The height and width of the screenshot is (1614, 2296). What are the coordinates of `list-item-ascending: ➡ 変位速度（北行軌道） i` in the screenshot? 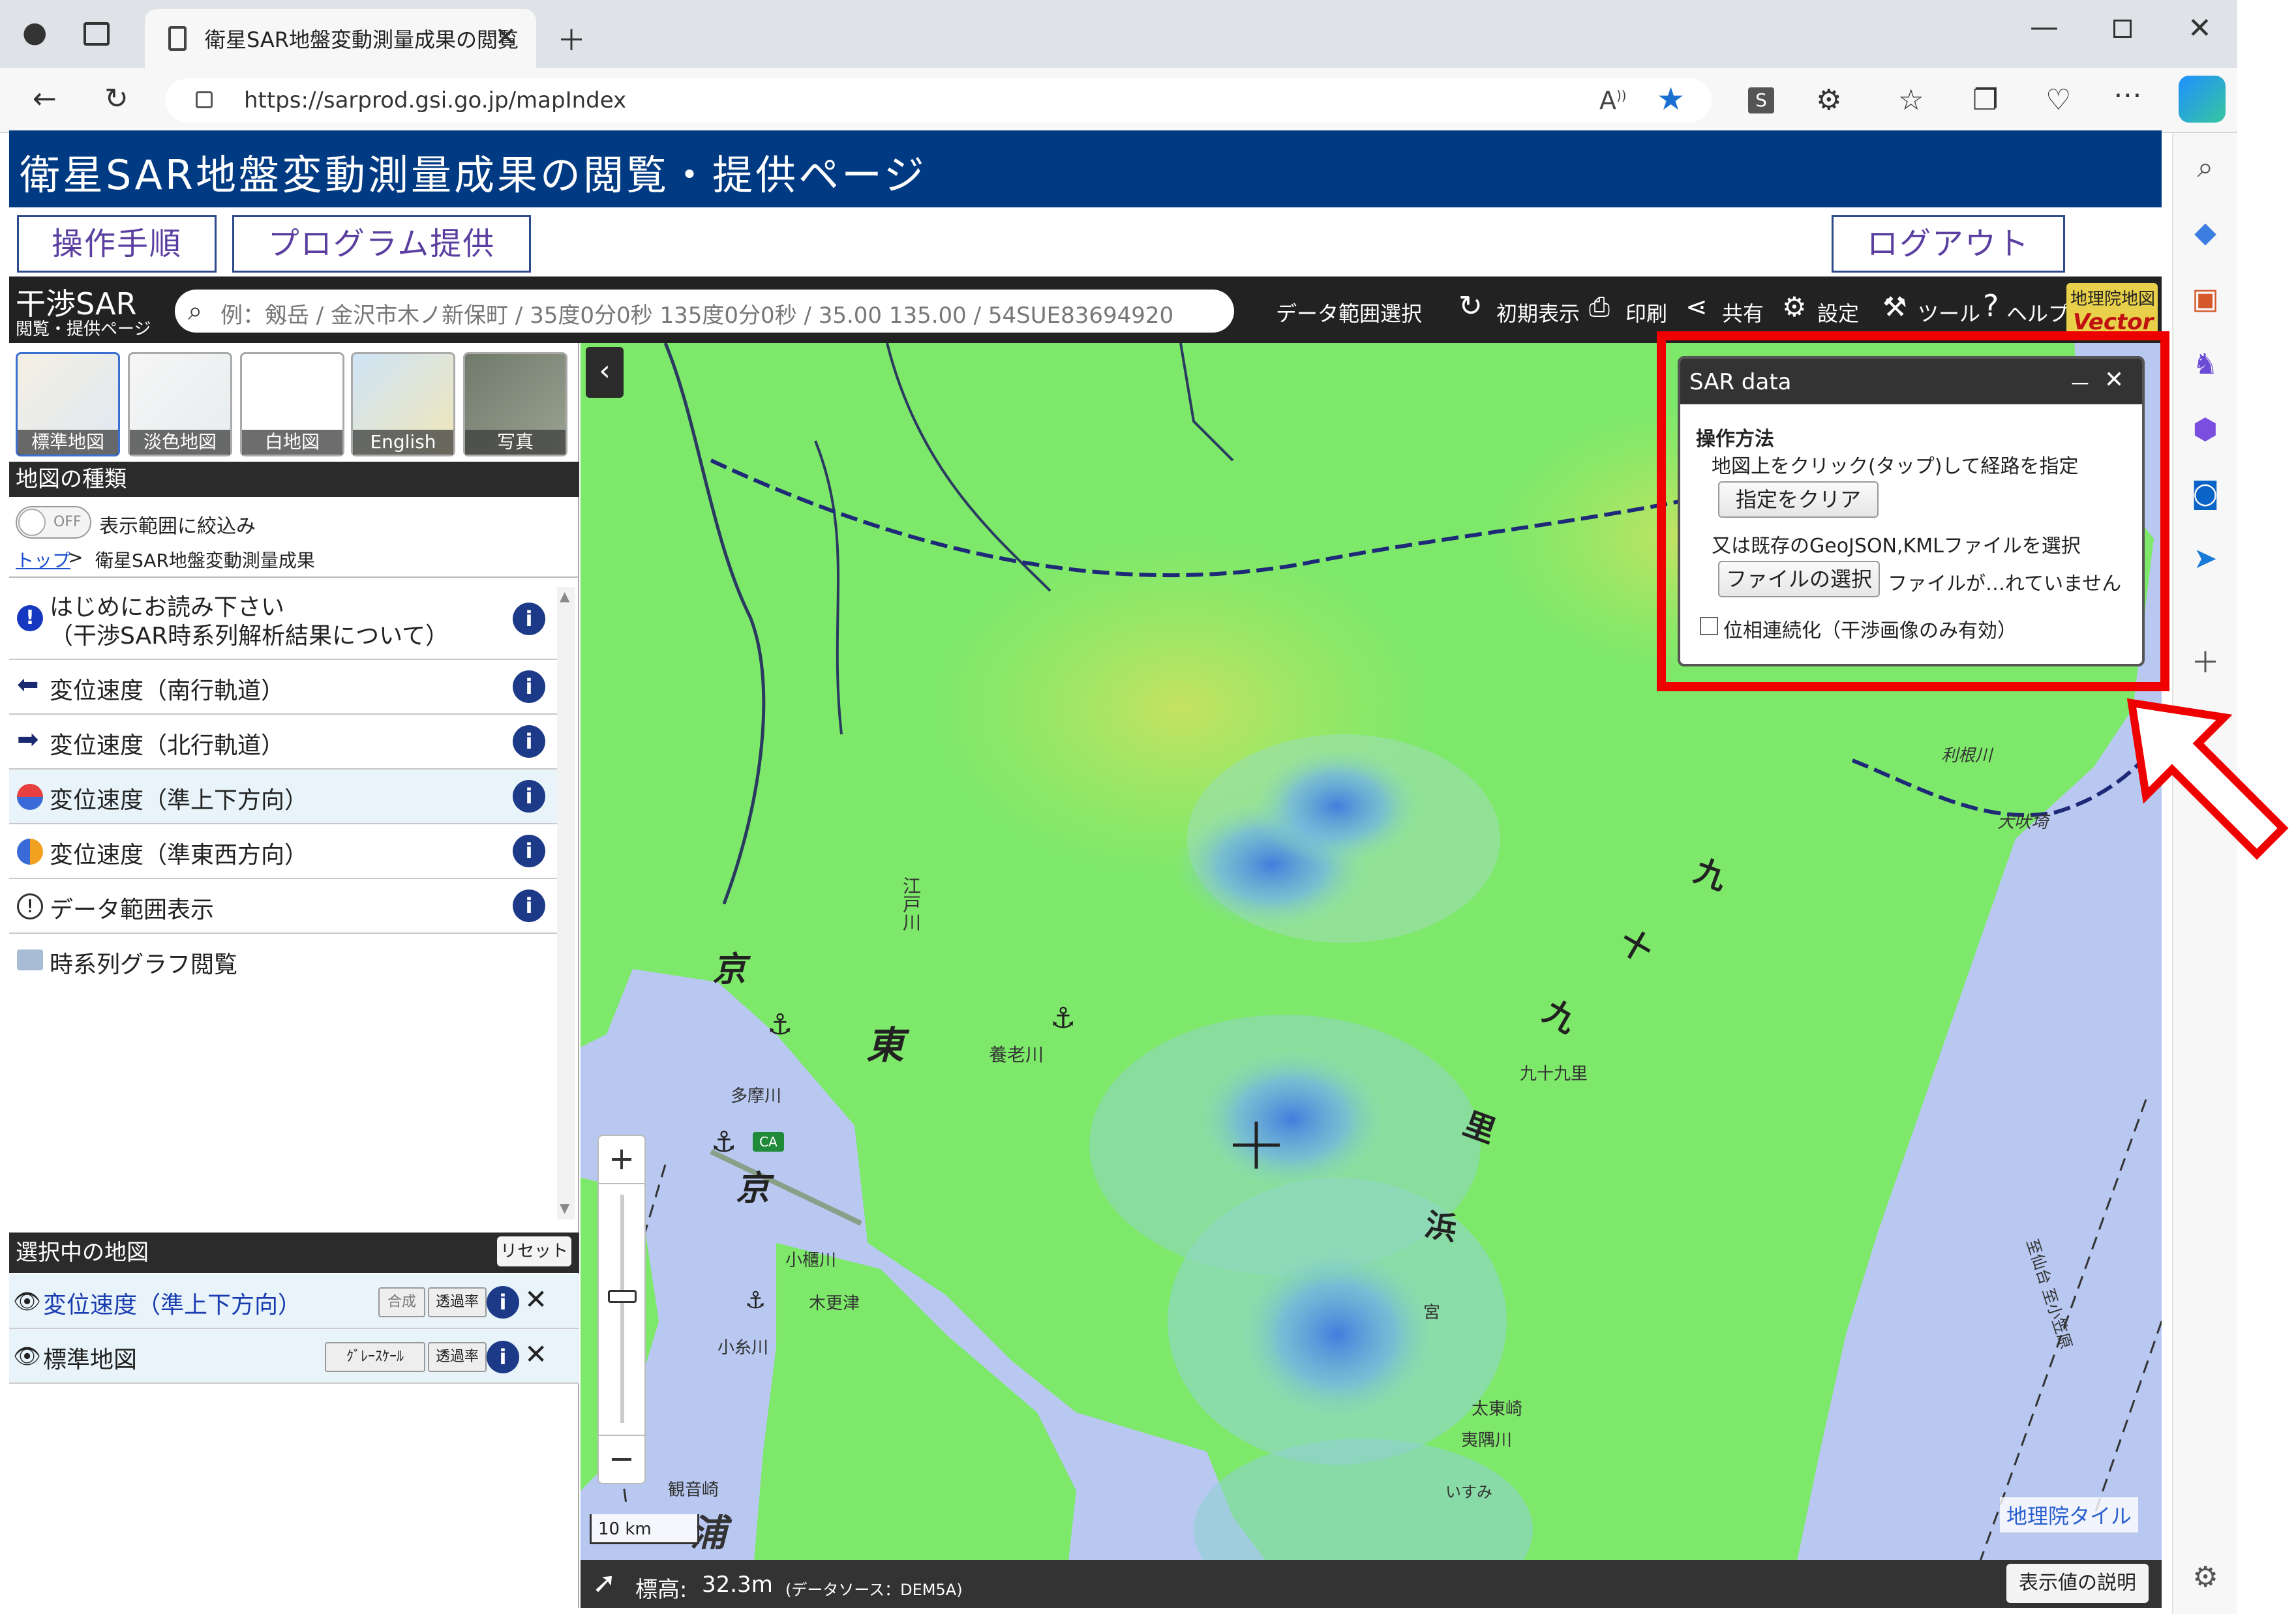 It's located at (283, 742).